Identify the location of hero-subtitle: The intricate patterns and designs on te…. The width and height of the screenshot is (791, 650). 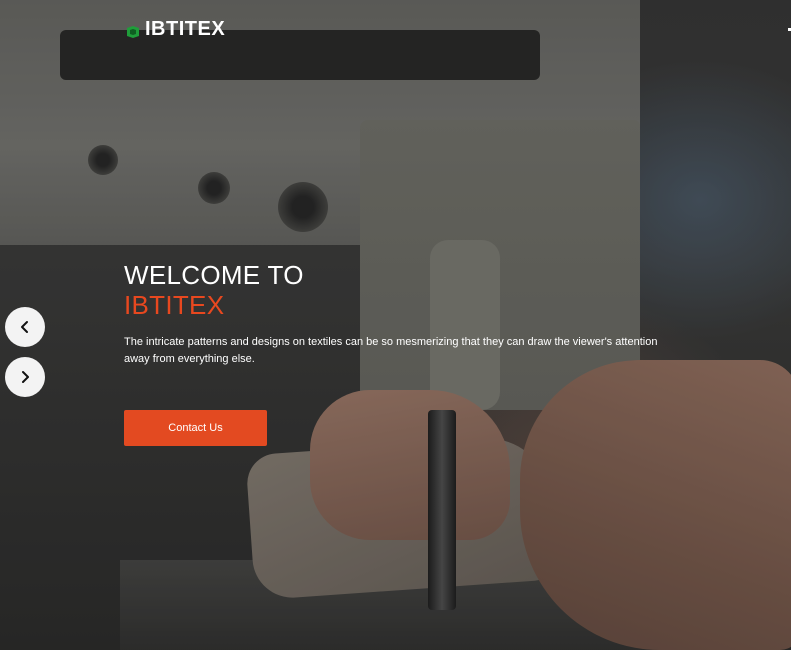
(391, 350).